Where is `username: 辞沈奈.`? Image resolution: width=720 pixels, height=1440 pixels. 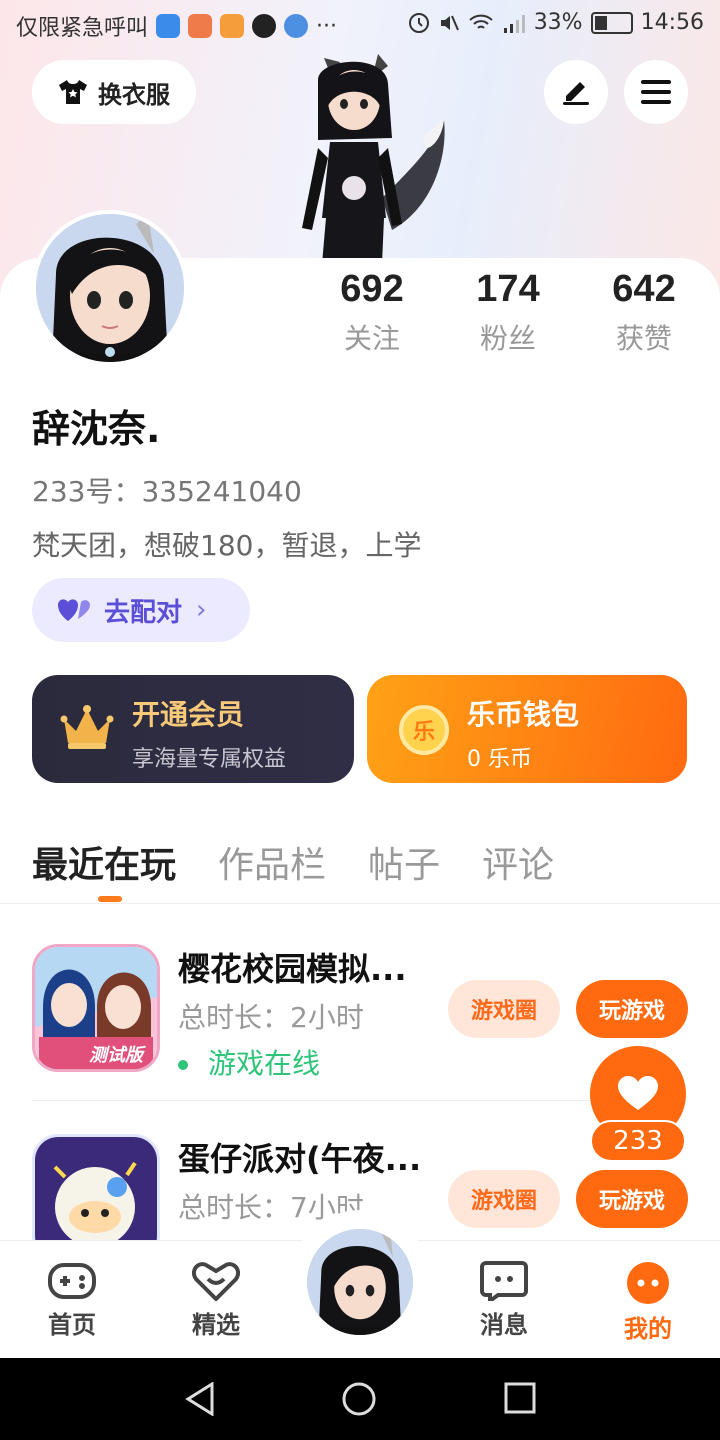
username: 辞沈奈. is located at coordinates (96, 429).